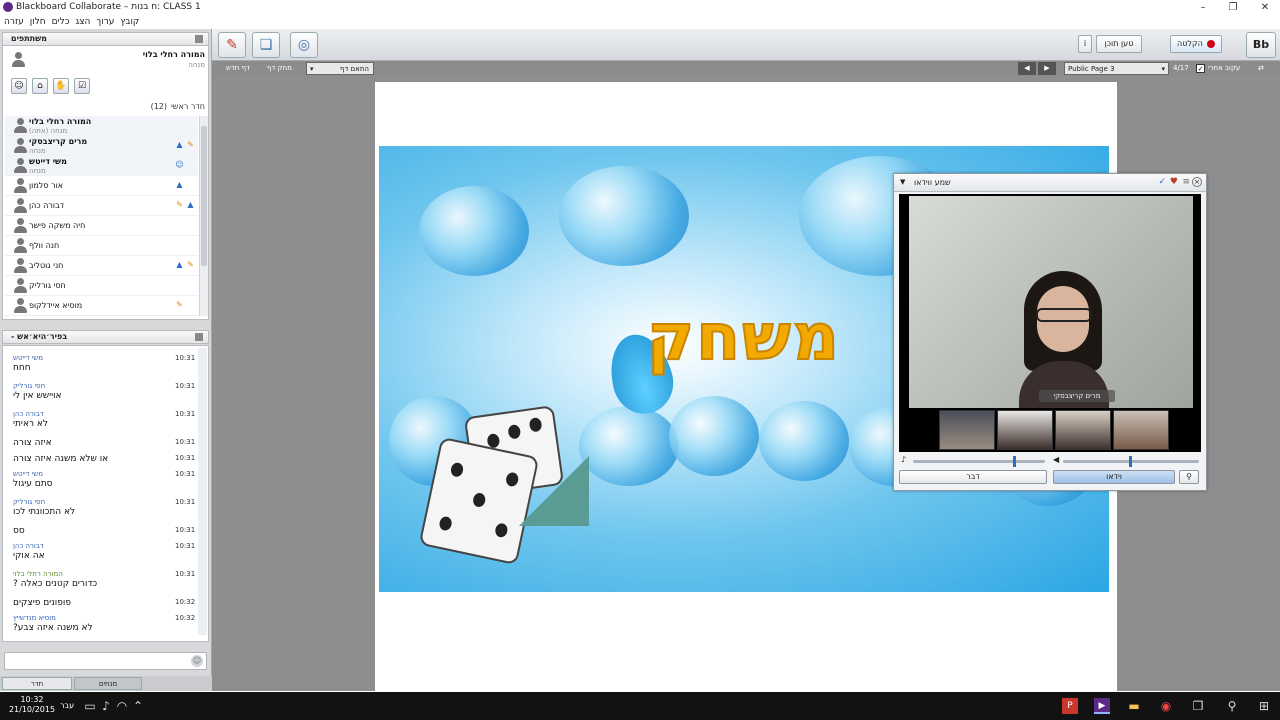 The height and width of the screenshot is (720, 1280). What do you see at coordinates (1174, 182) in the screenshot?
I see `hearts-icon: ♥` at bounding box center [1174, 182].